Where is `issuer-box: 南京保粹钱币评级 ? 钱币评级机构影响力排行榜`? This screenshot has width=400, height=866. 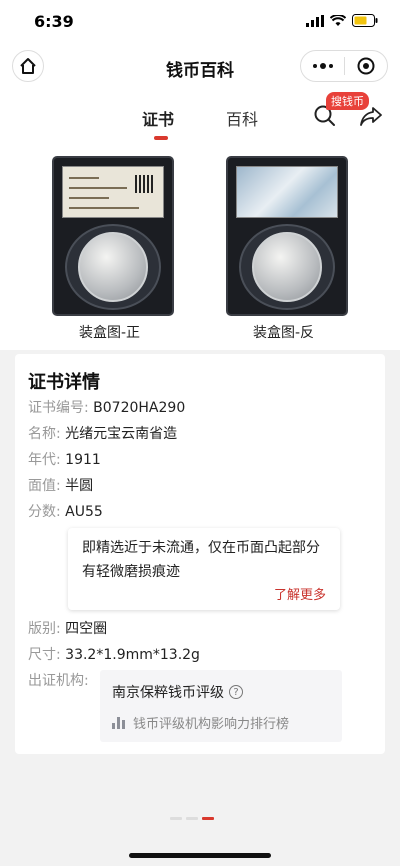 issuer-box: 南京保粹钱币评级 ? 钱币评级机构影响力排行榜 is located at coordinates (221, 706).